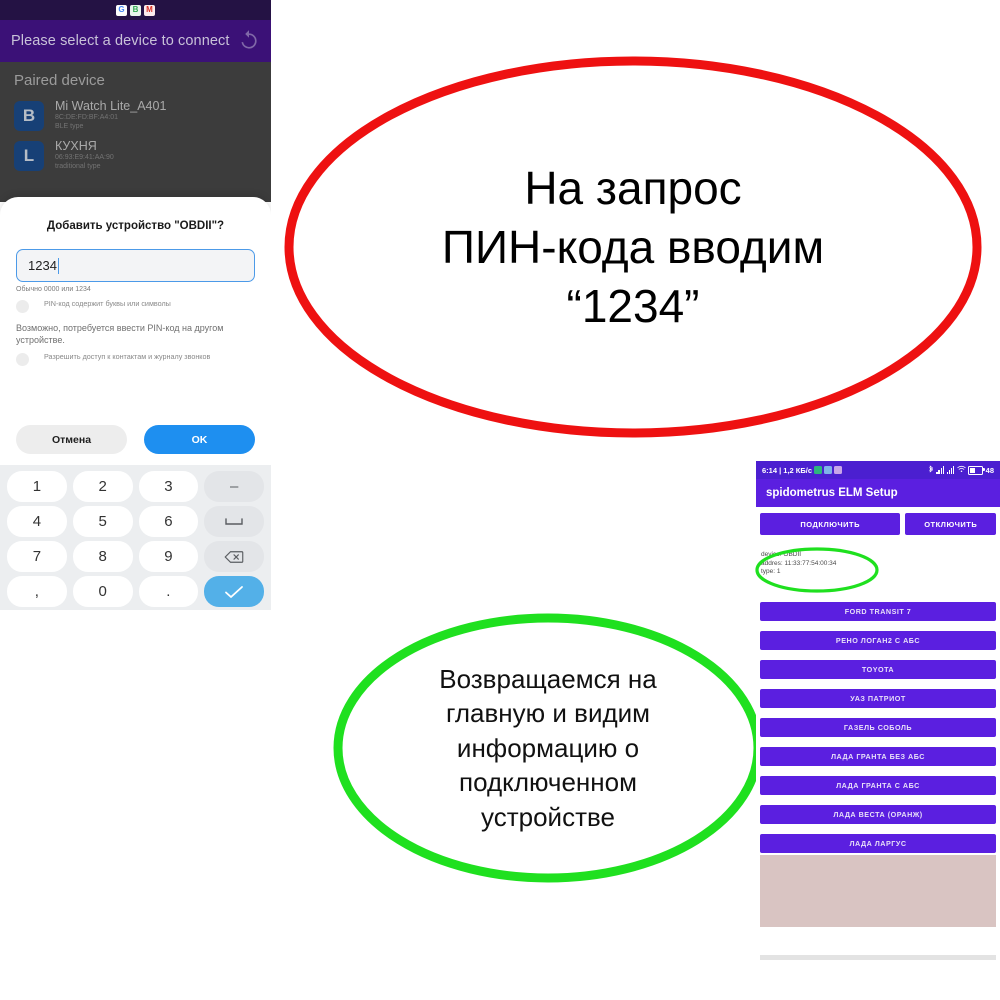  What do you see at coordinates (781, 554) in the screenshot?
I see `device-info-name: device: OBDII` at bounding box center [781, 554].